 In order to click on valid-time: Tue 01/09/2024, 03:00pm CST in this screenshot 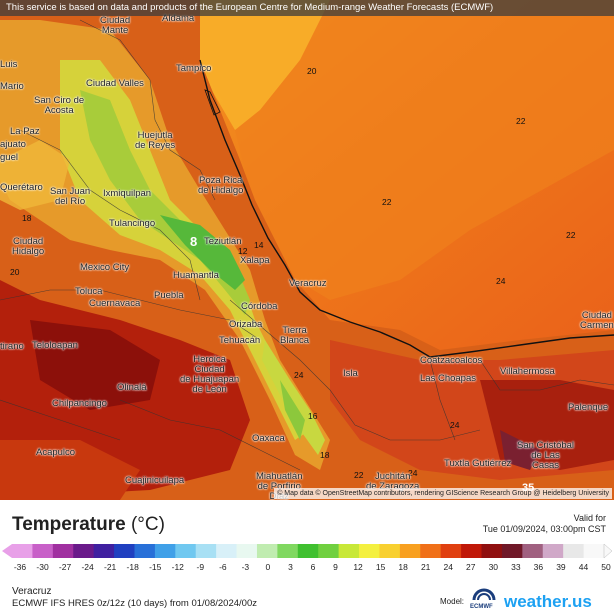, I will do `click(544, 529)`.